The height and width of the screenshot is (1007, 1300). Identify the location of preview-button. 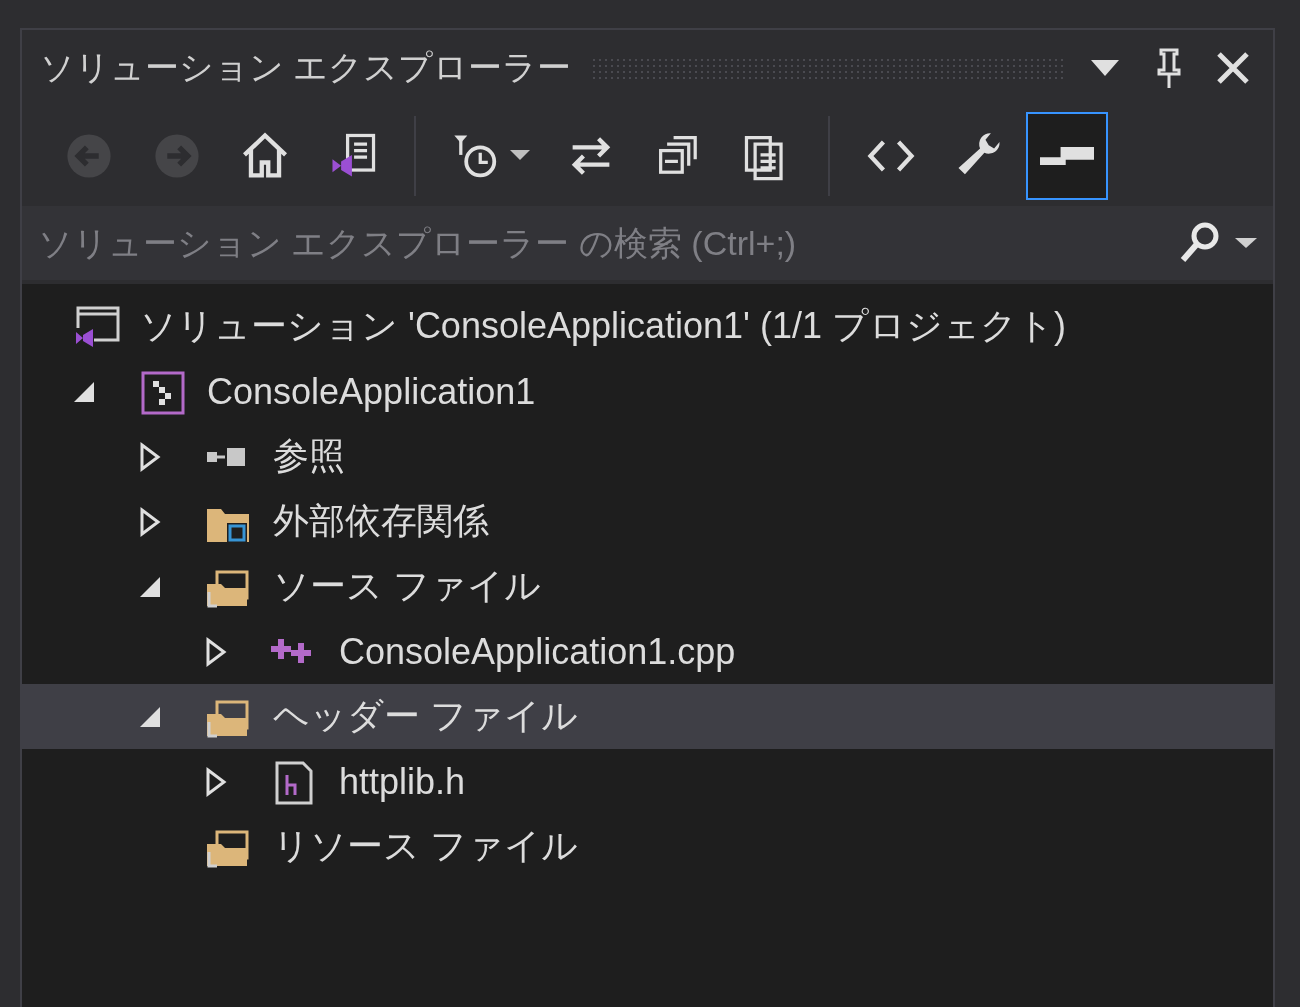
(1067, 156).